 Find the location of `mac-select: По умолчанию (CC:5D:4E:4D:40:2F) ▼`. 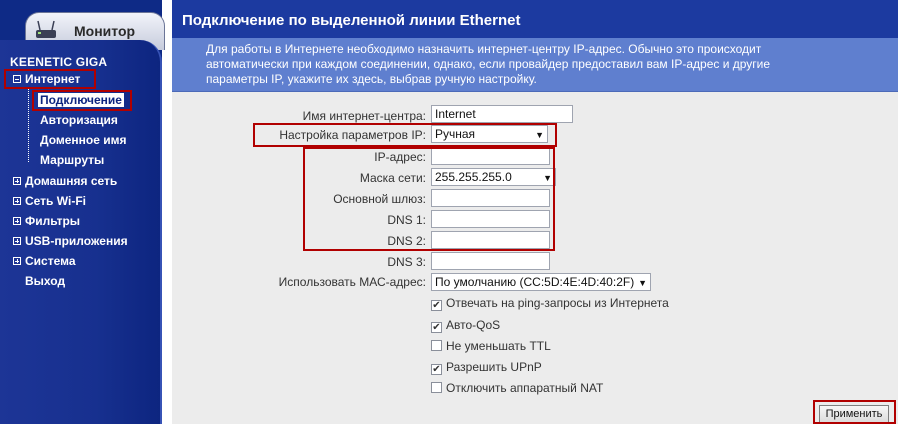

mac-select: По умолчанию (CC:5D:4E:4D:40:2F) ▼ is located at coordinates (541, 282).